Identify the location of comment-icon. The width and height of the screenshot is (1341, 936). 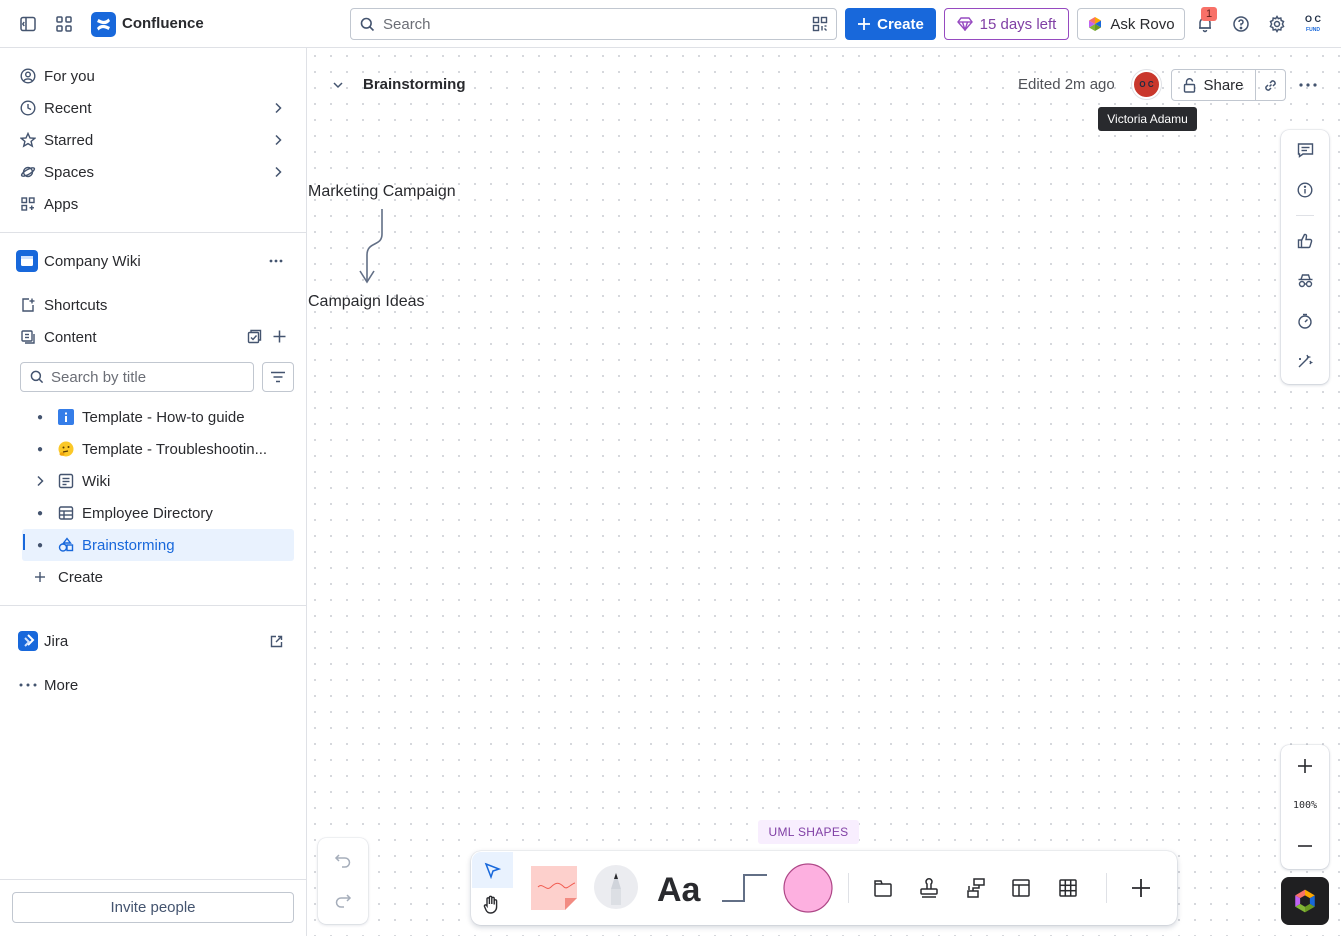
(1305, 150).